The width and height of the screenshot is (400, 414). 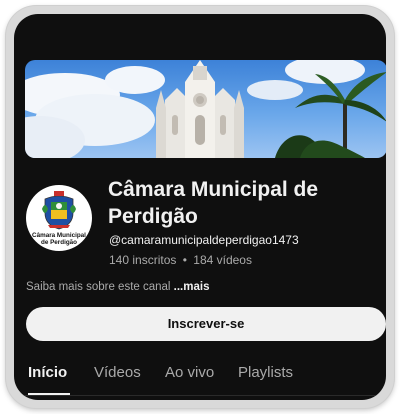 What do you see at coordinates (59, 239) in the screenshot?
I see `avatar-caption: Câmara Municipal de Perdigão` at bounding box center [59, 239].